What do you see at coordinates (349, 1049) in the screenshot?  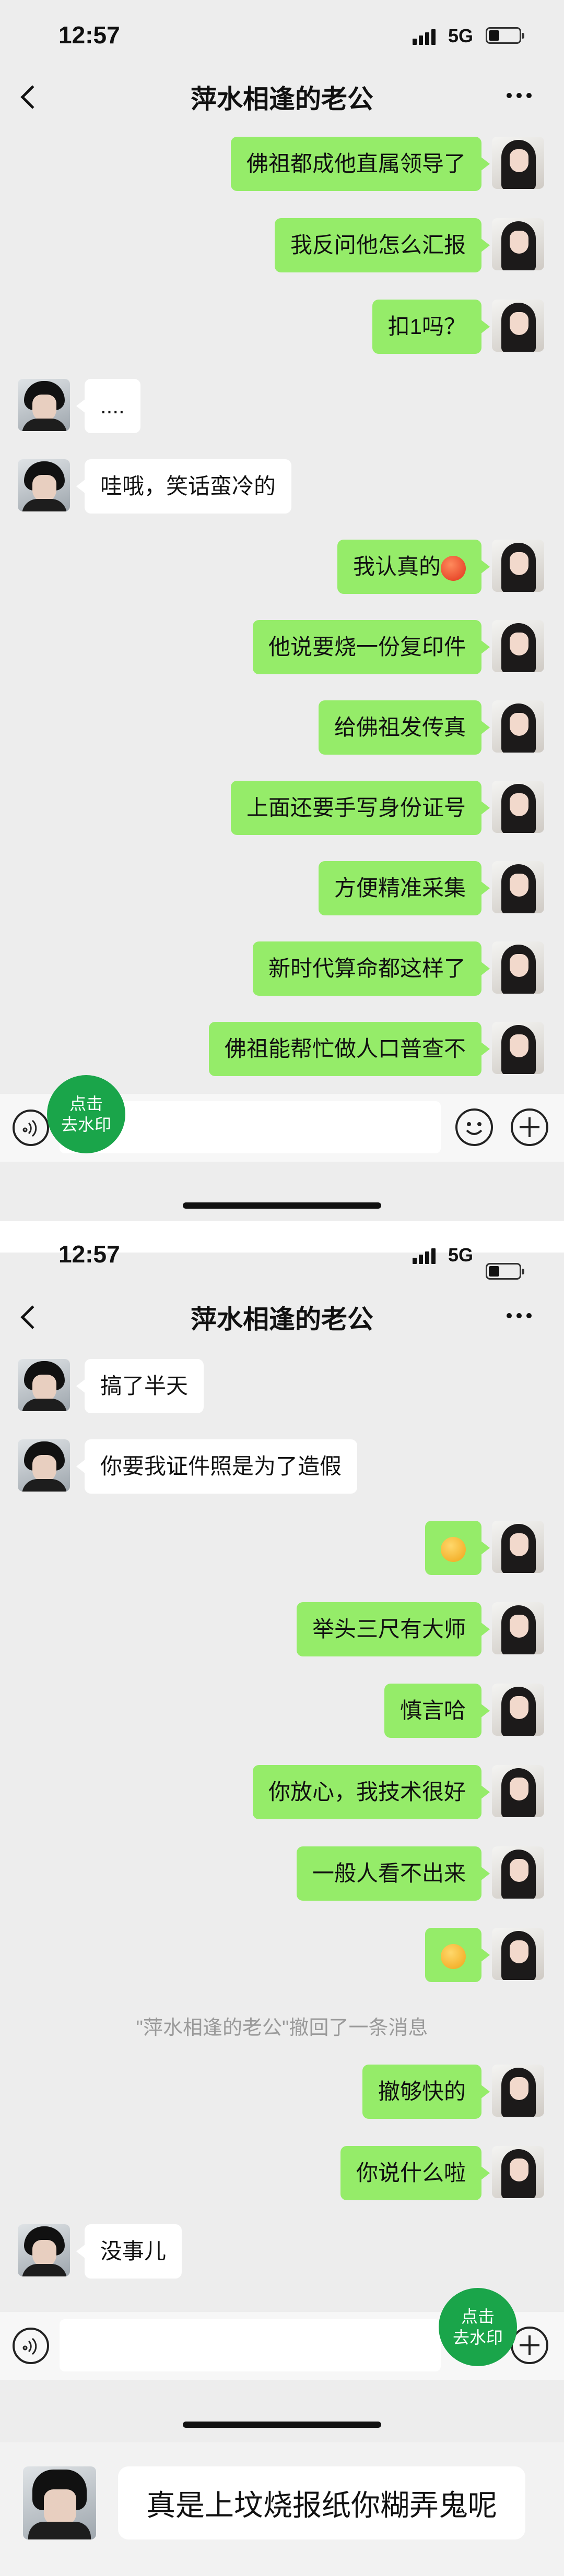 I see `message-bubble: 佛祖能帮忙做人口普查不` at bounding box center [349, 1049].